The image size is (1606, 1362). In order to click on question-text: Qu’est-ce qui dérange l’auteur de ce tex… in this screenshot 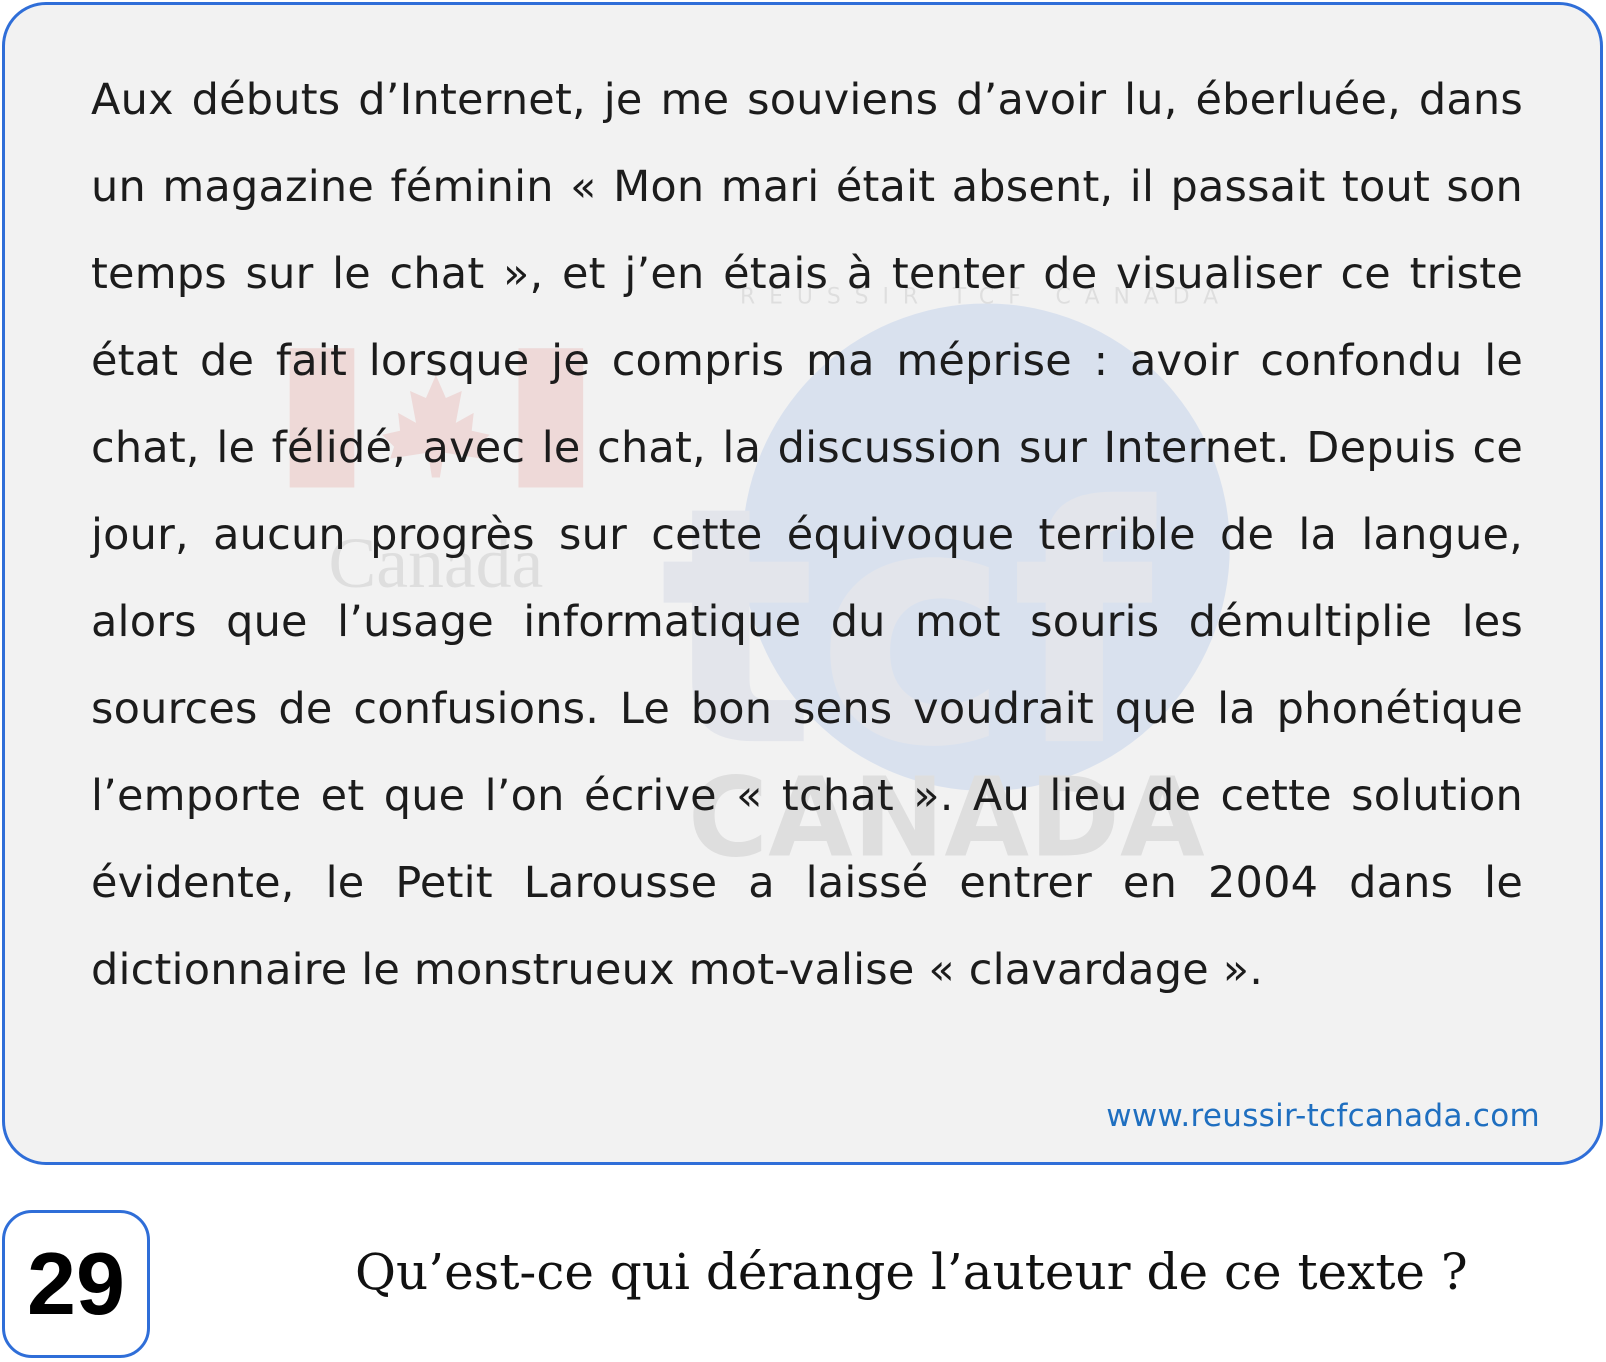, I will do `click(911, 1272)`.